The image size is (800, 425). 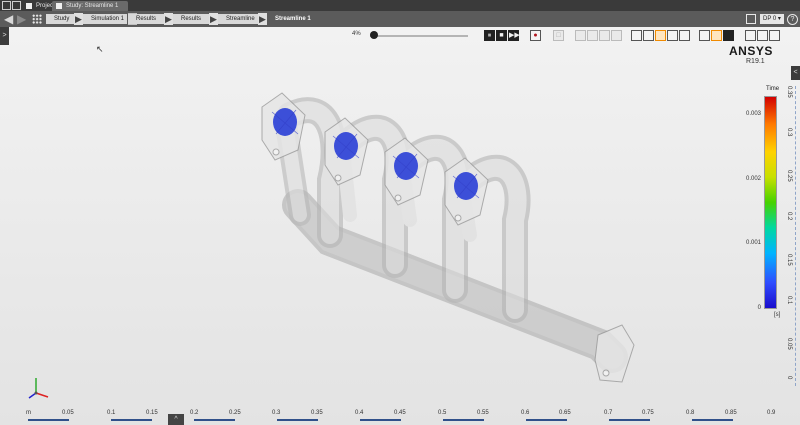 What do you see at coordinates (753, 179) in the screenshot?
I see `legend-tick: 0.002` at bounding box center [753, 179].